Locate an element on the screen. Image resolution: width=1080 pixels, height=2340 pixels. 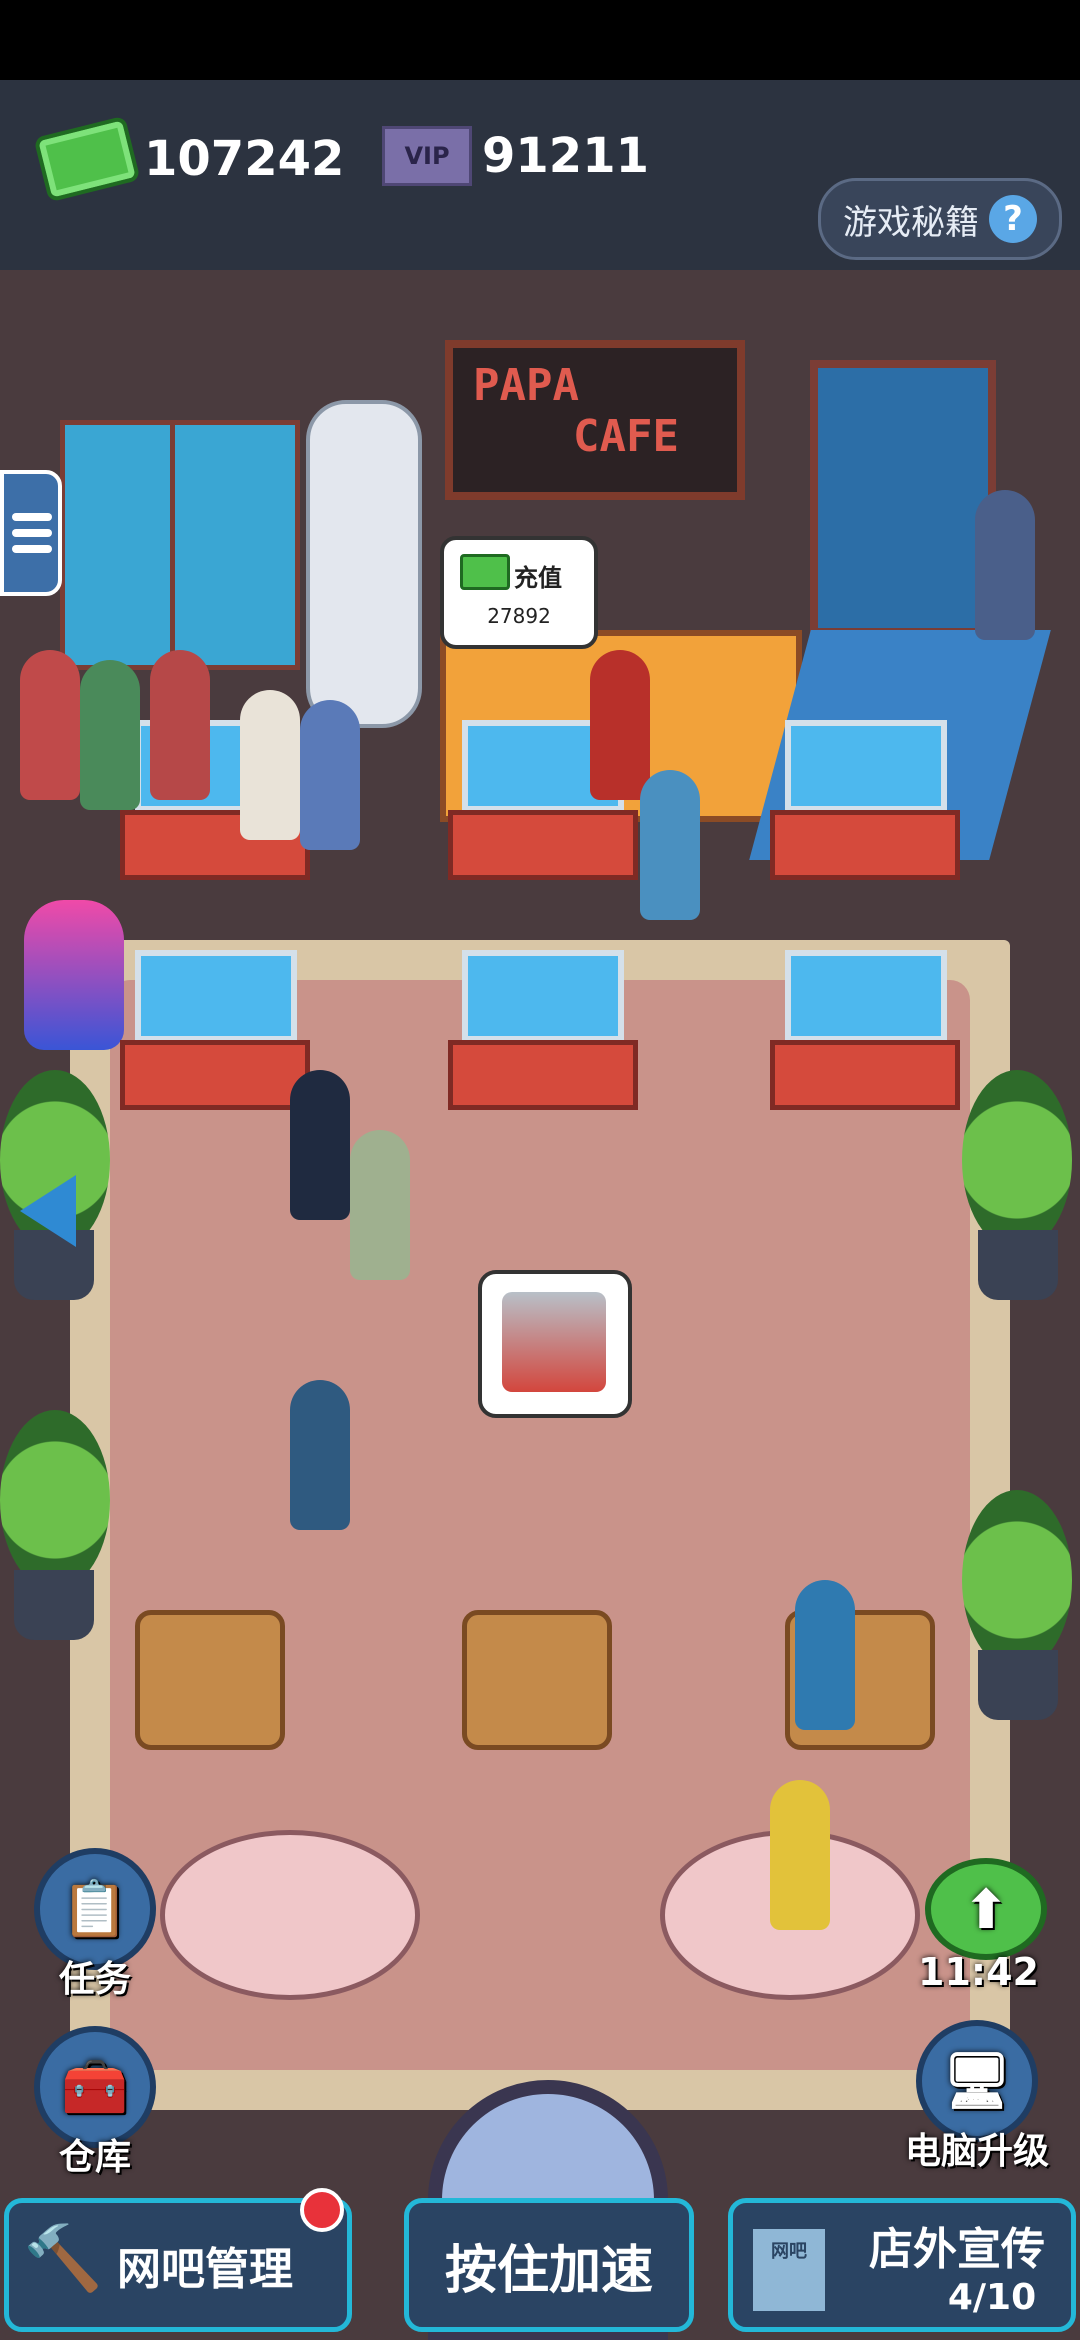
cash-value: 107242 is located at coordinates (244, 159).